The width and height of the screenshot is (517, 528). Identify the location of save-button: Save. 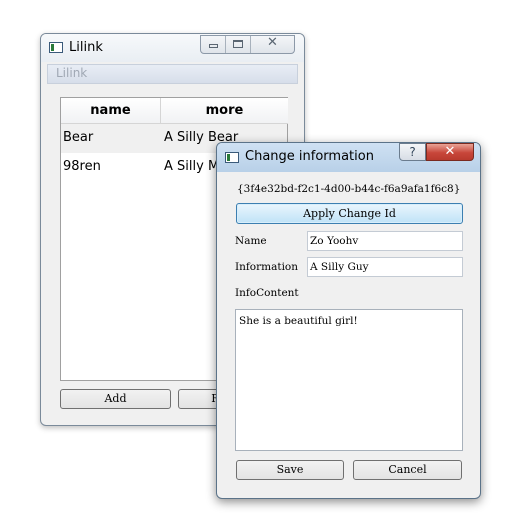
(290, 470).